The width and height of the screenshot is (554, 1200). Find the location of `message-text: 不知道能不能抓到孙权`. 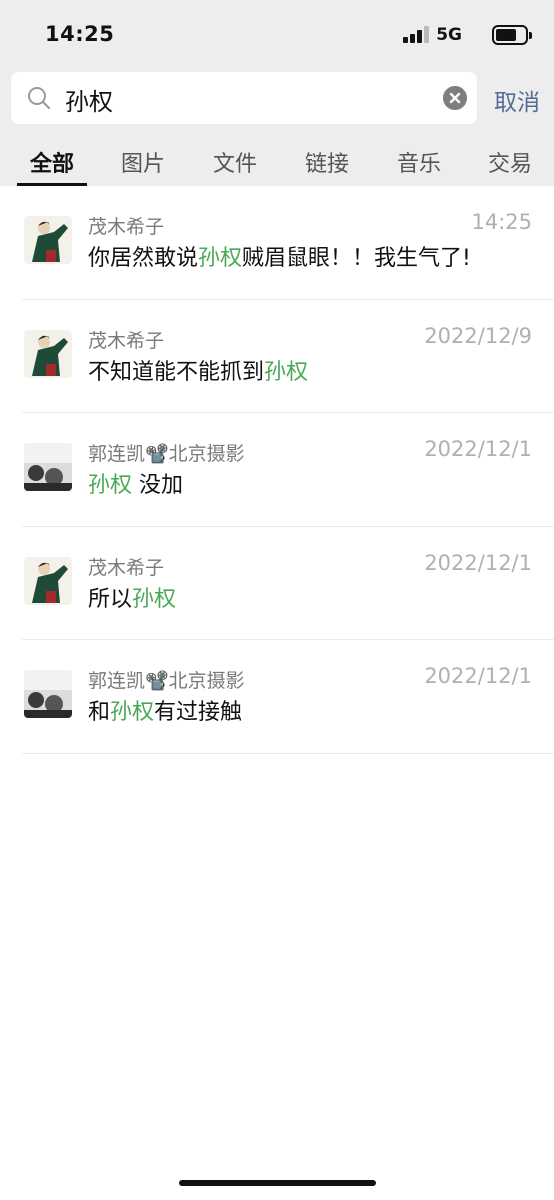

message-text: 不知道能不能抓到孙权 is located at coordinates (198, 370).